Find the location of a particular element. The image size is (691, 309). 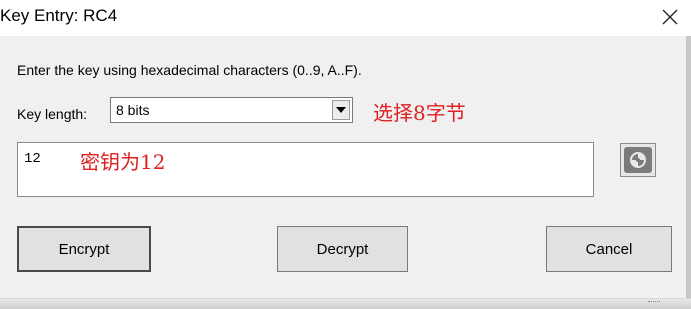

dropdown-button is located at coordinates (341, 110).